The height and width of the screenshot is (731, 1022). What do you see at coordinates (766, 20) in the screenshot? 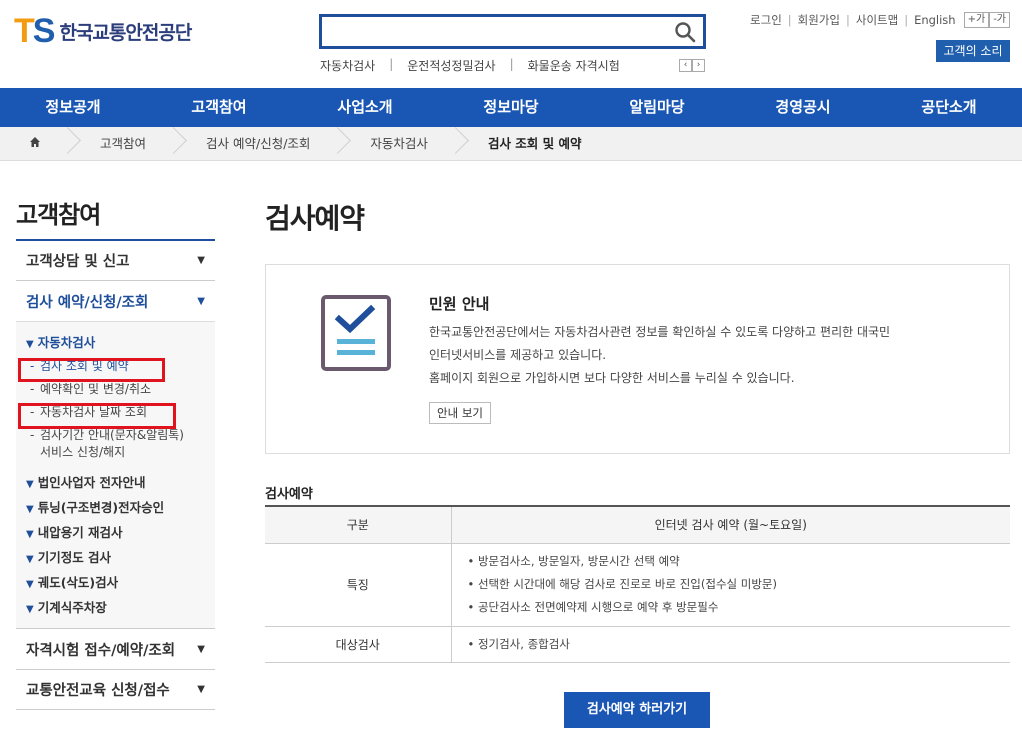
I see `login-link: 로그인` at bounding box center [766, 20].